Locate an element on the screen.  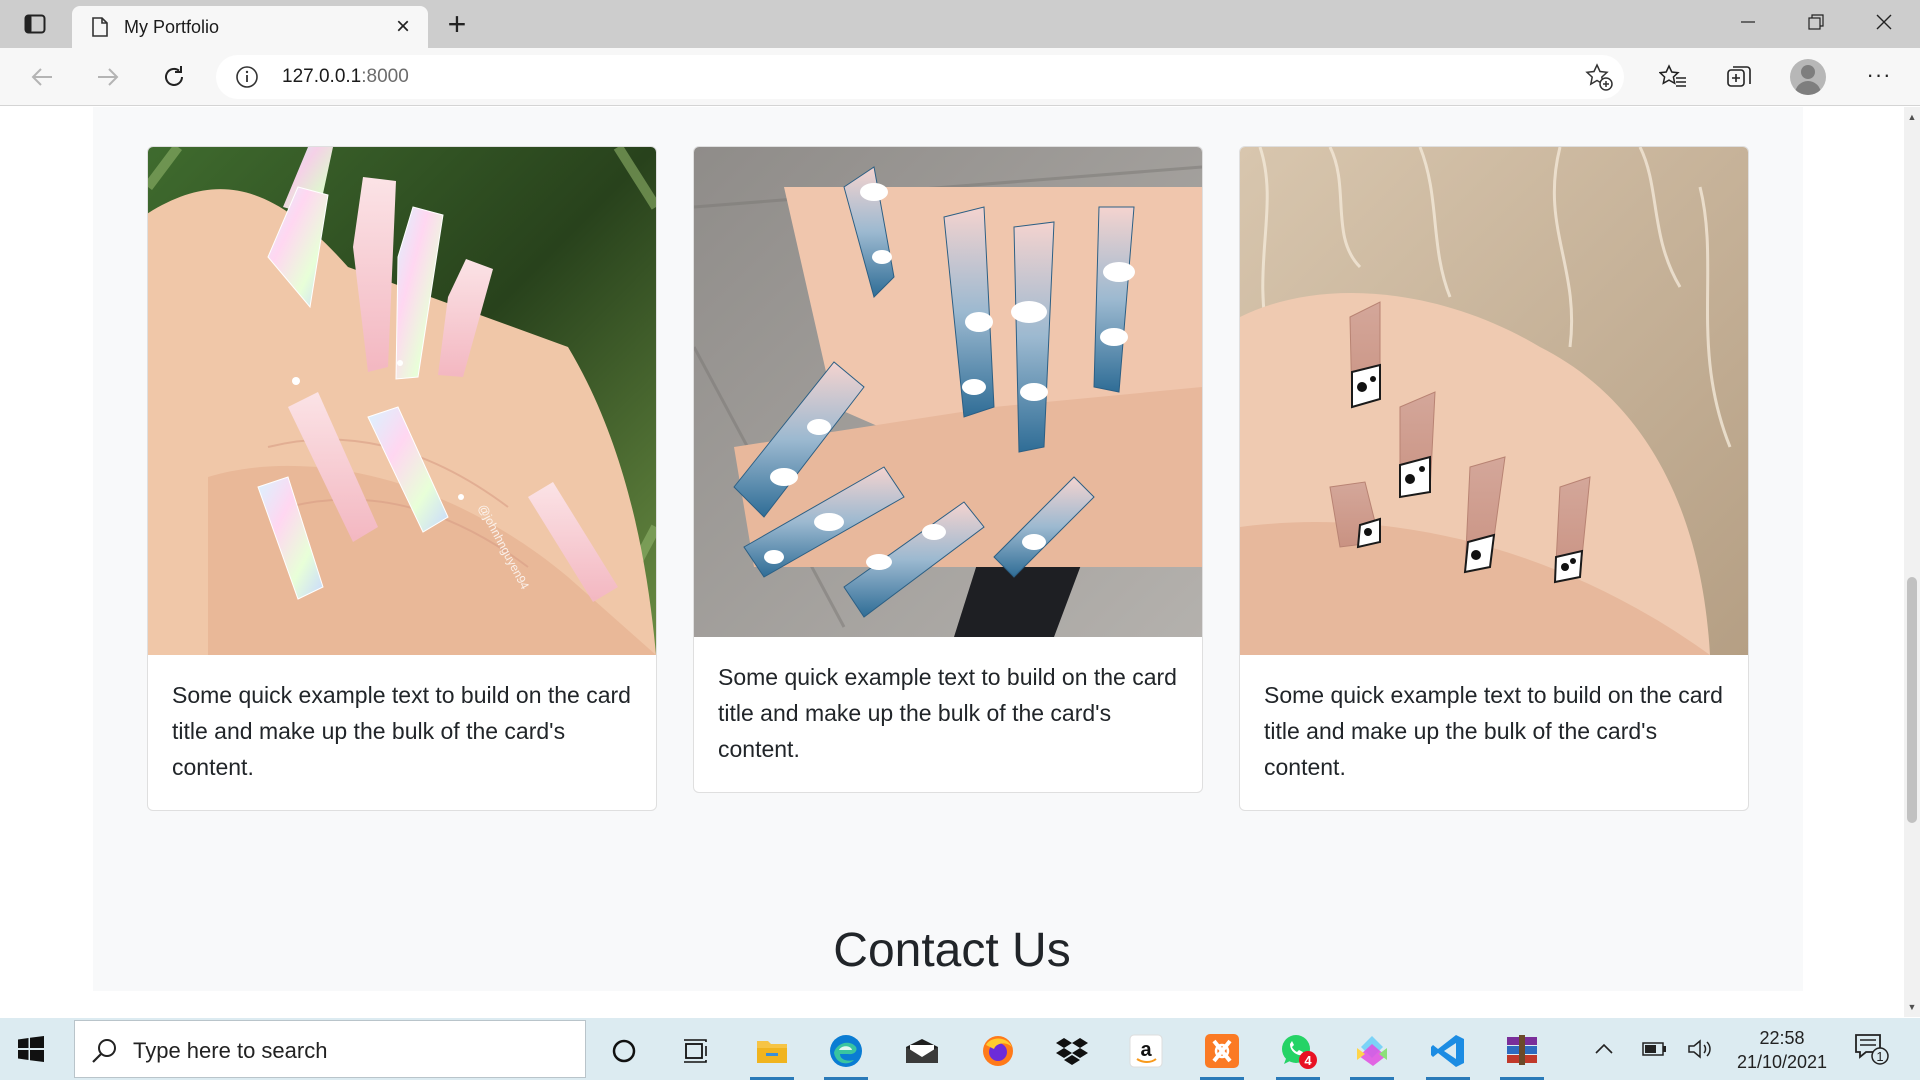
notification-center-icon: 1 is located at coordinates (1872, 1049).